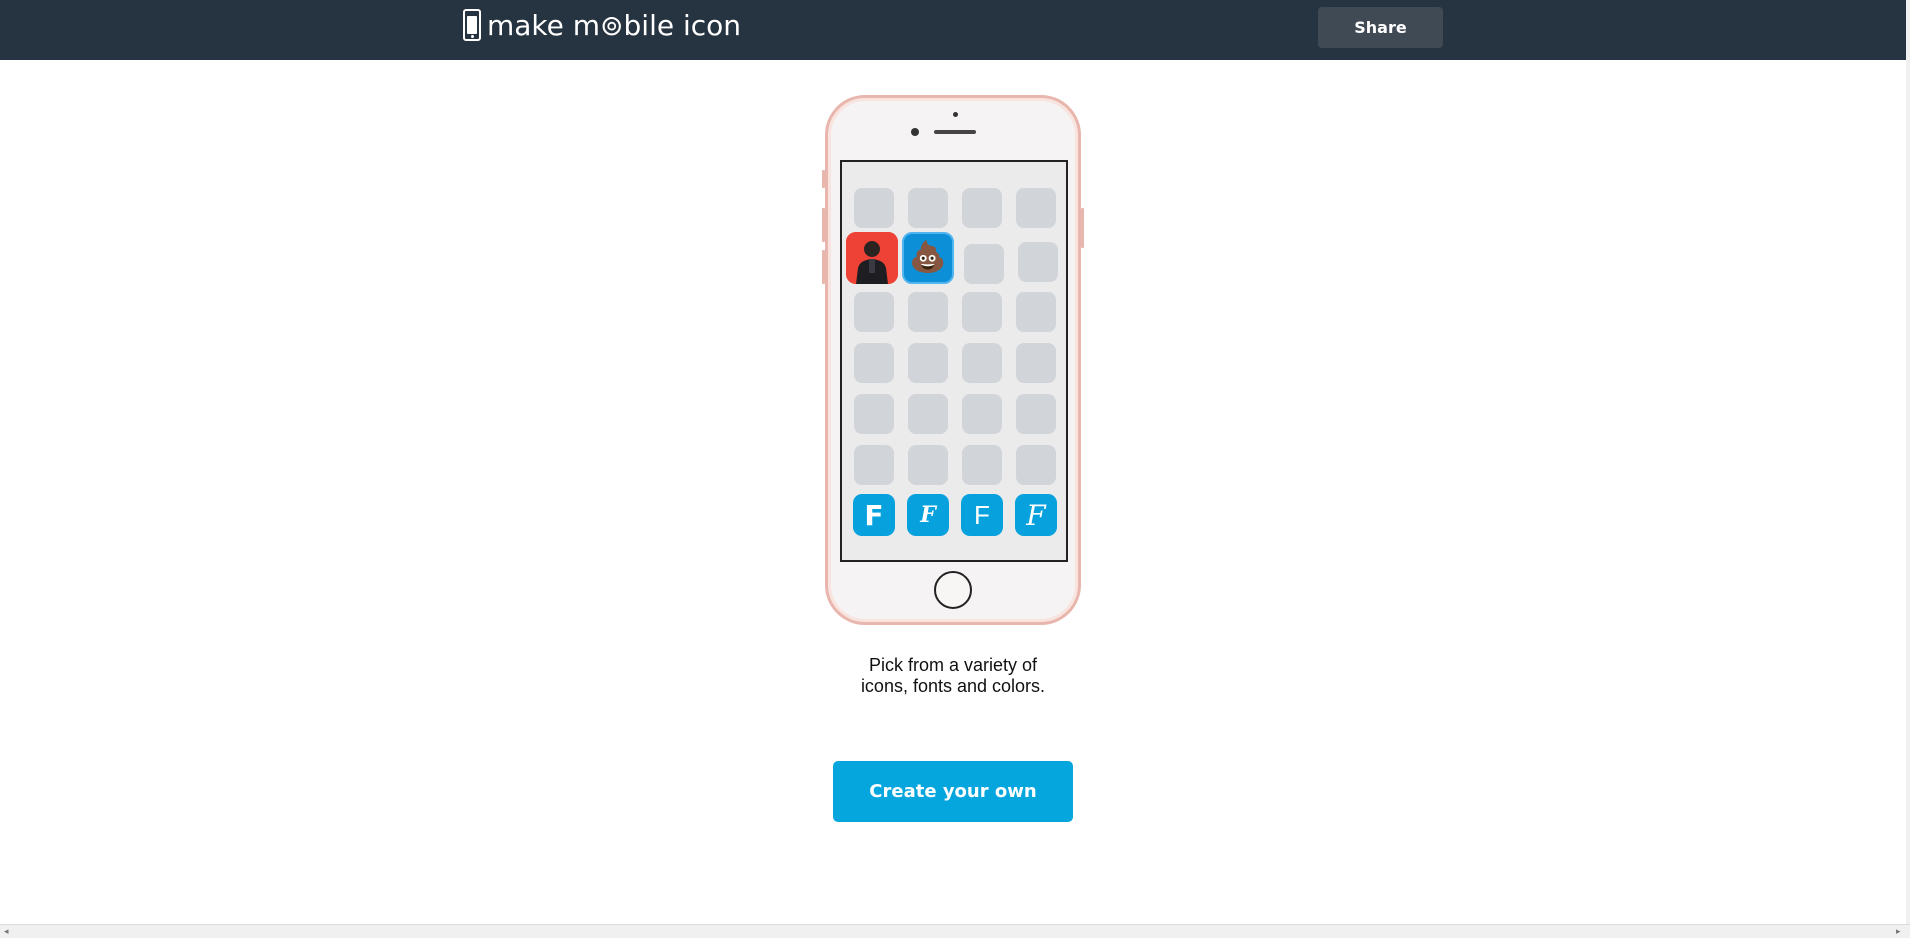 The height and width of the screenshot is (938, 1910). I want to click on phone-screen: 💩 F F F F, so click(954, 361).